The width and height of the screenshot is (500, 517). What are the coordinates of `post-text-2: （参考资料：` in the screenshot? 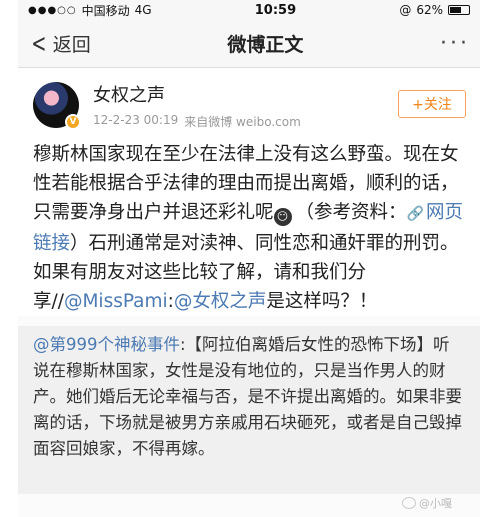 It's located at (351, 212).